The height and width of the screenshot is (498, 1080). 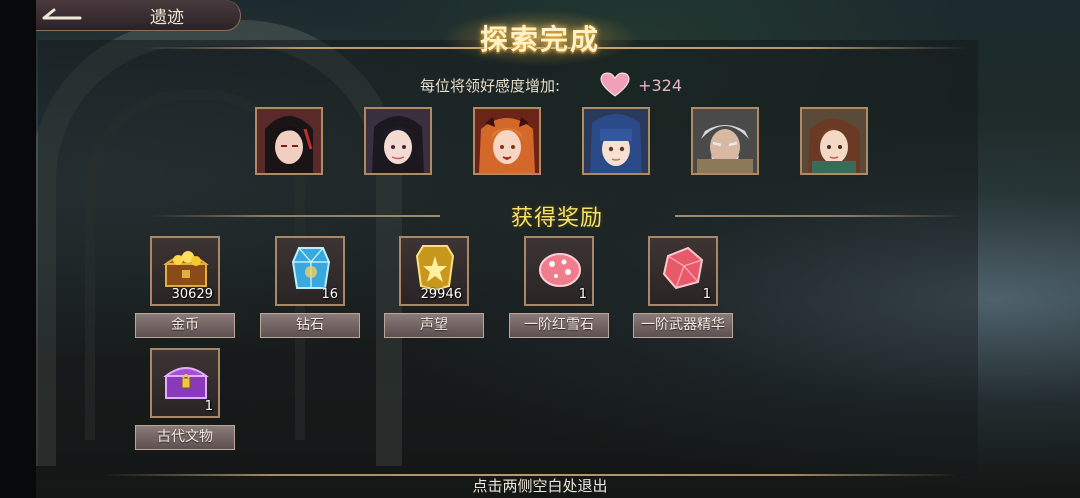 What do you see at coordinates (185, 271) in the screenshot?
I see `reward-icon-frame: 30629` at bounding box center [185, 271].